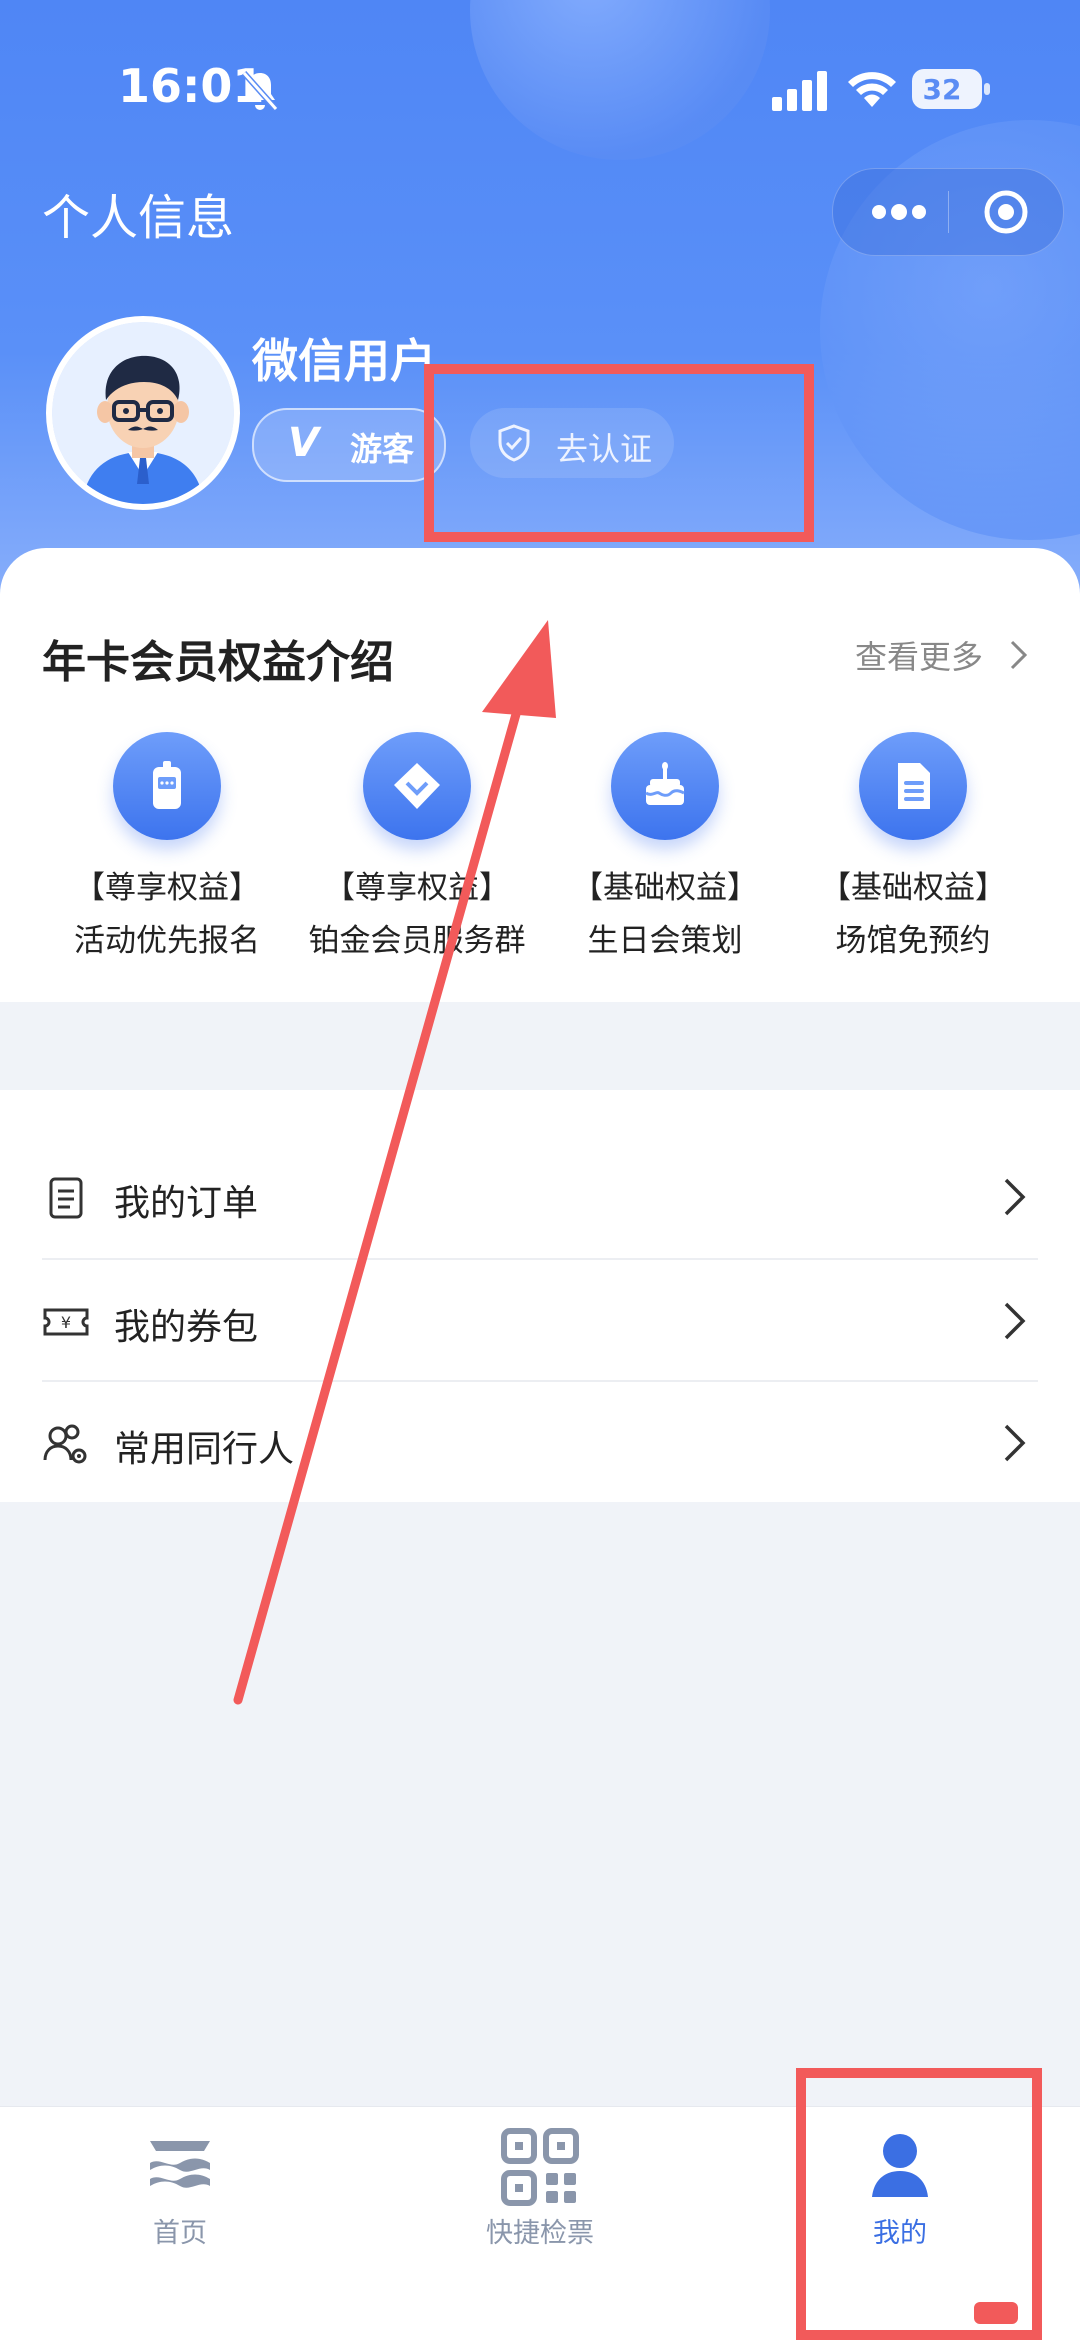 This screenshot has width=1080, height=2349. I want to click on view-more-link: 查看更多, so click(919, 655).